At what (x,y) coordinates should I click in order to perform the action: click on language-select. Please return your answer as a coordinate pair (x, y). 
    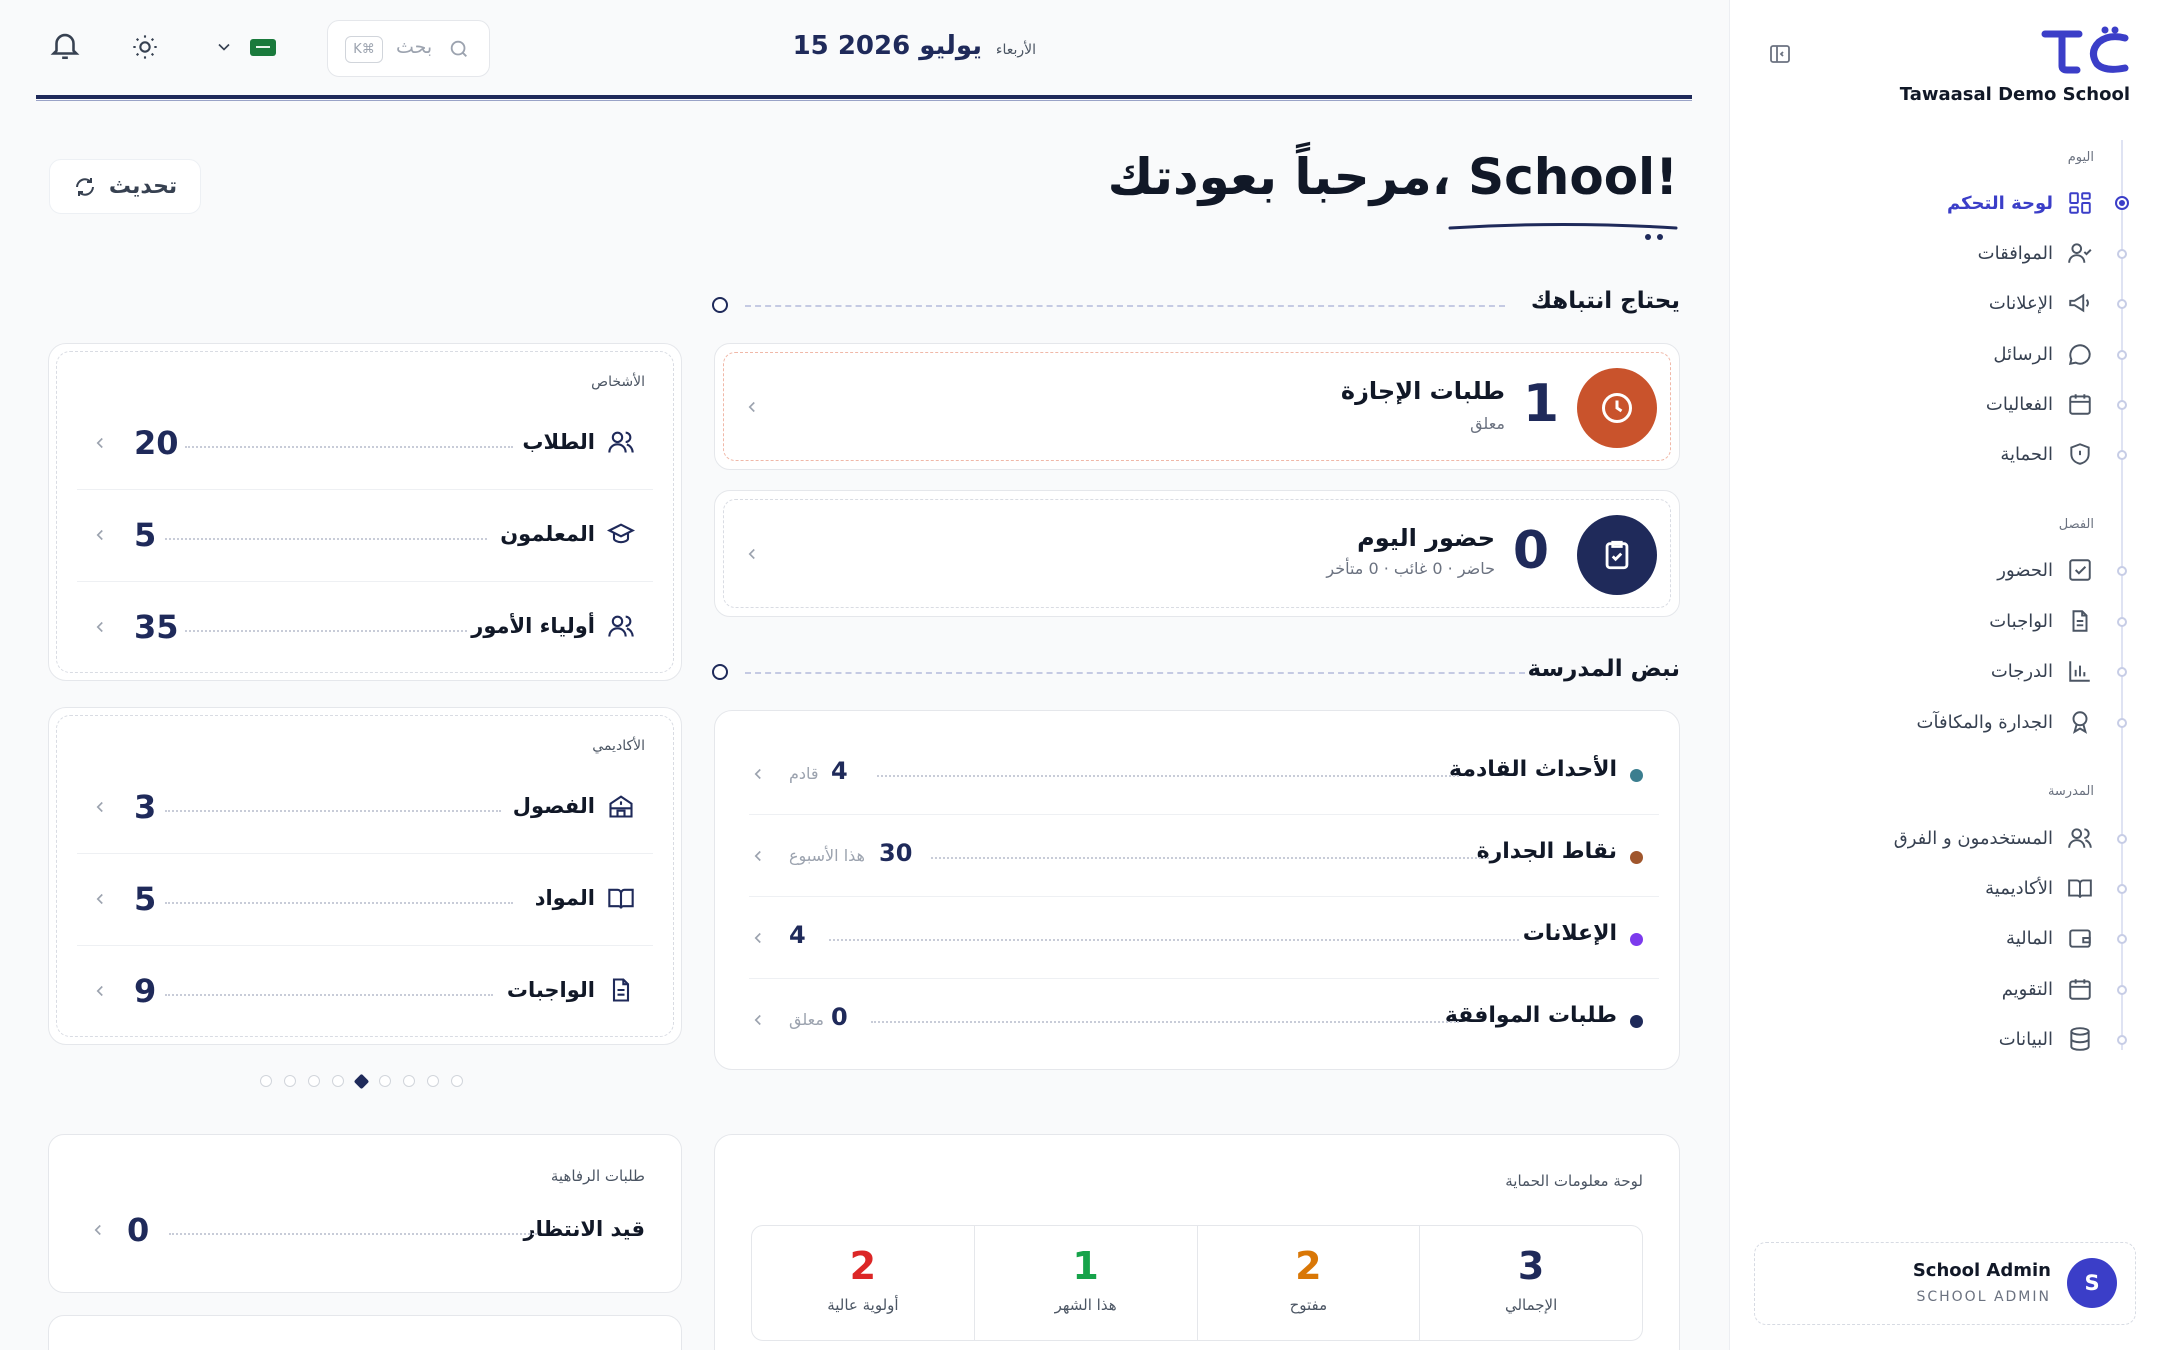
    Looking at the image, I should click on (248, 47).